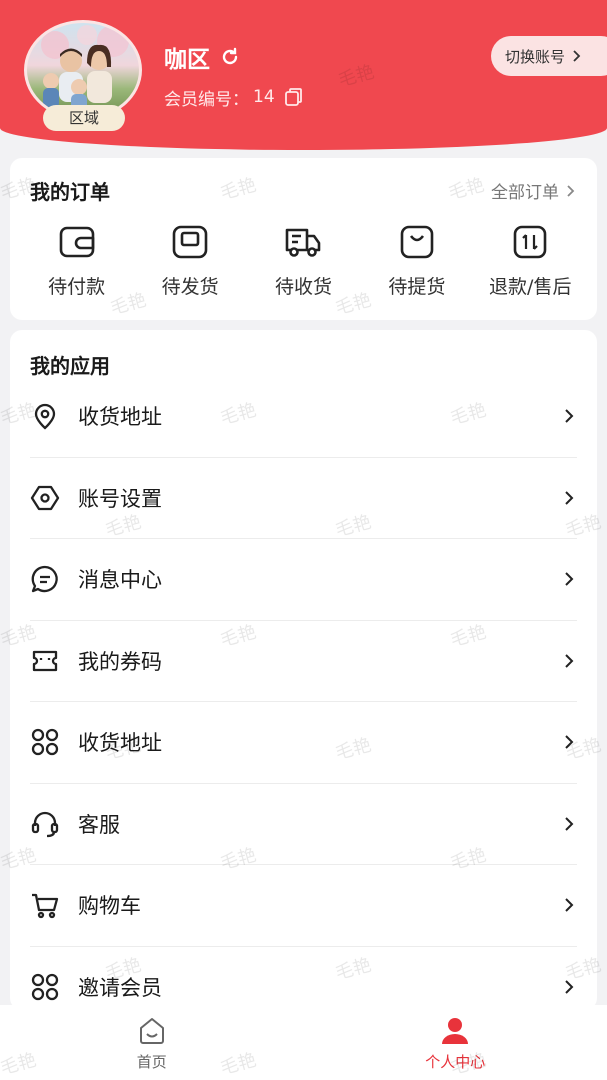 This screenshot has width=607, height=1080. I want to click on order-item-label: 待发货, so click(190, 287).